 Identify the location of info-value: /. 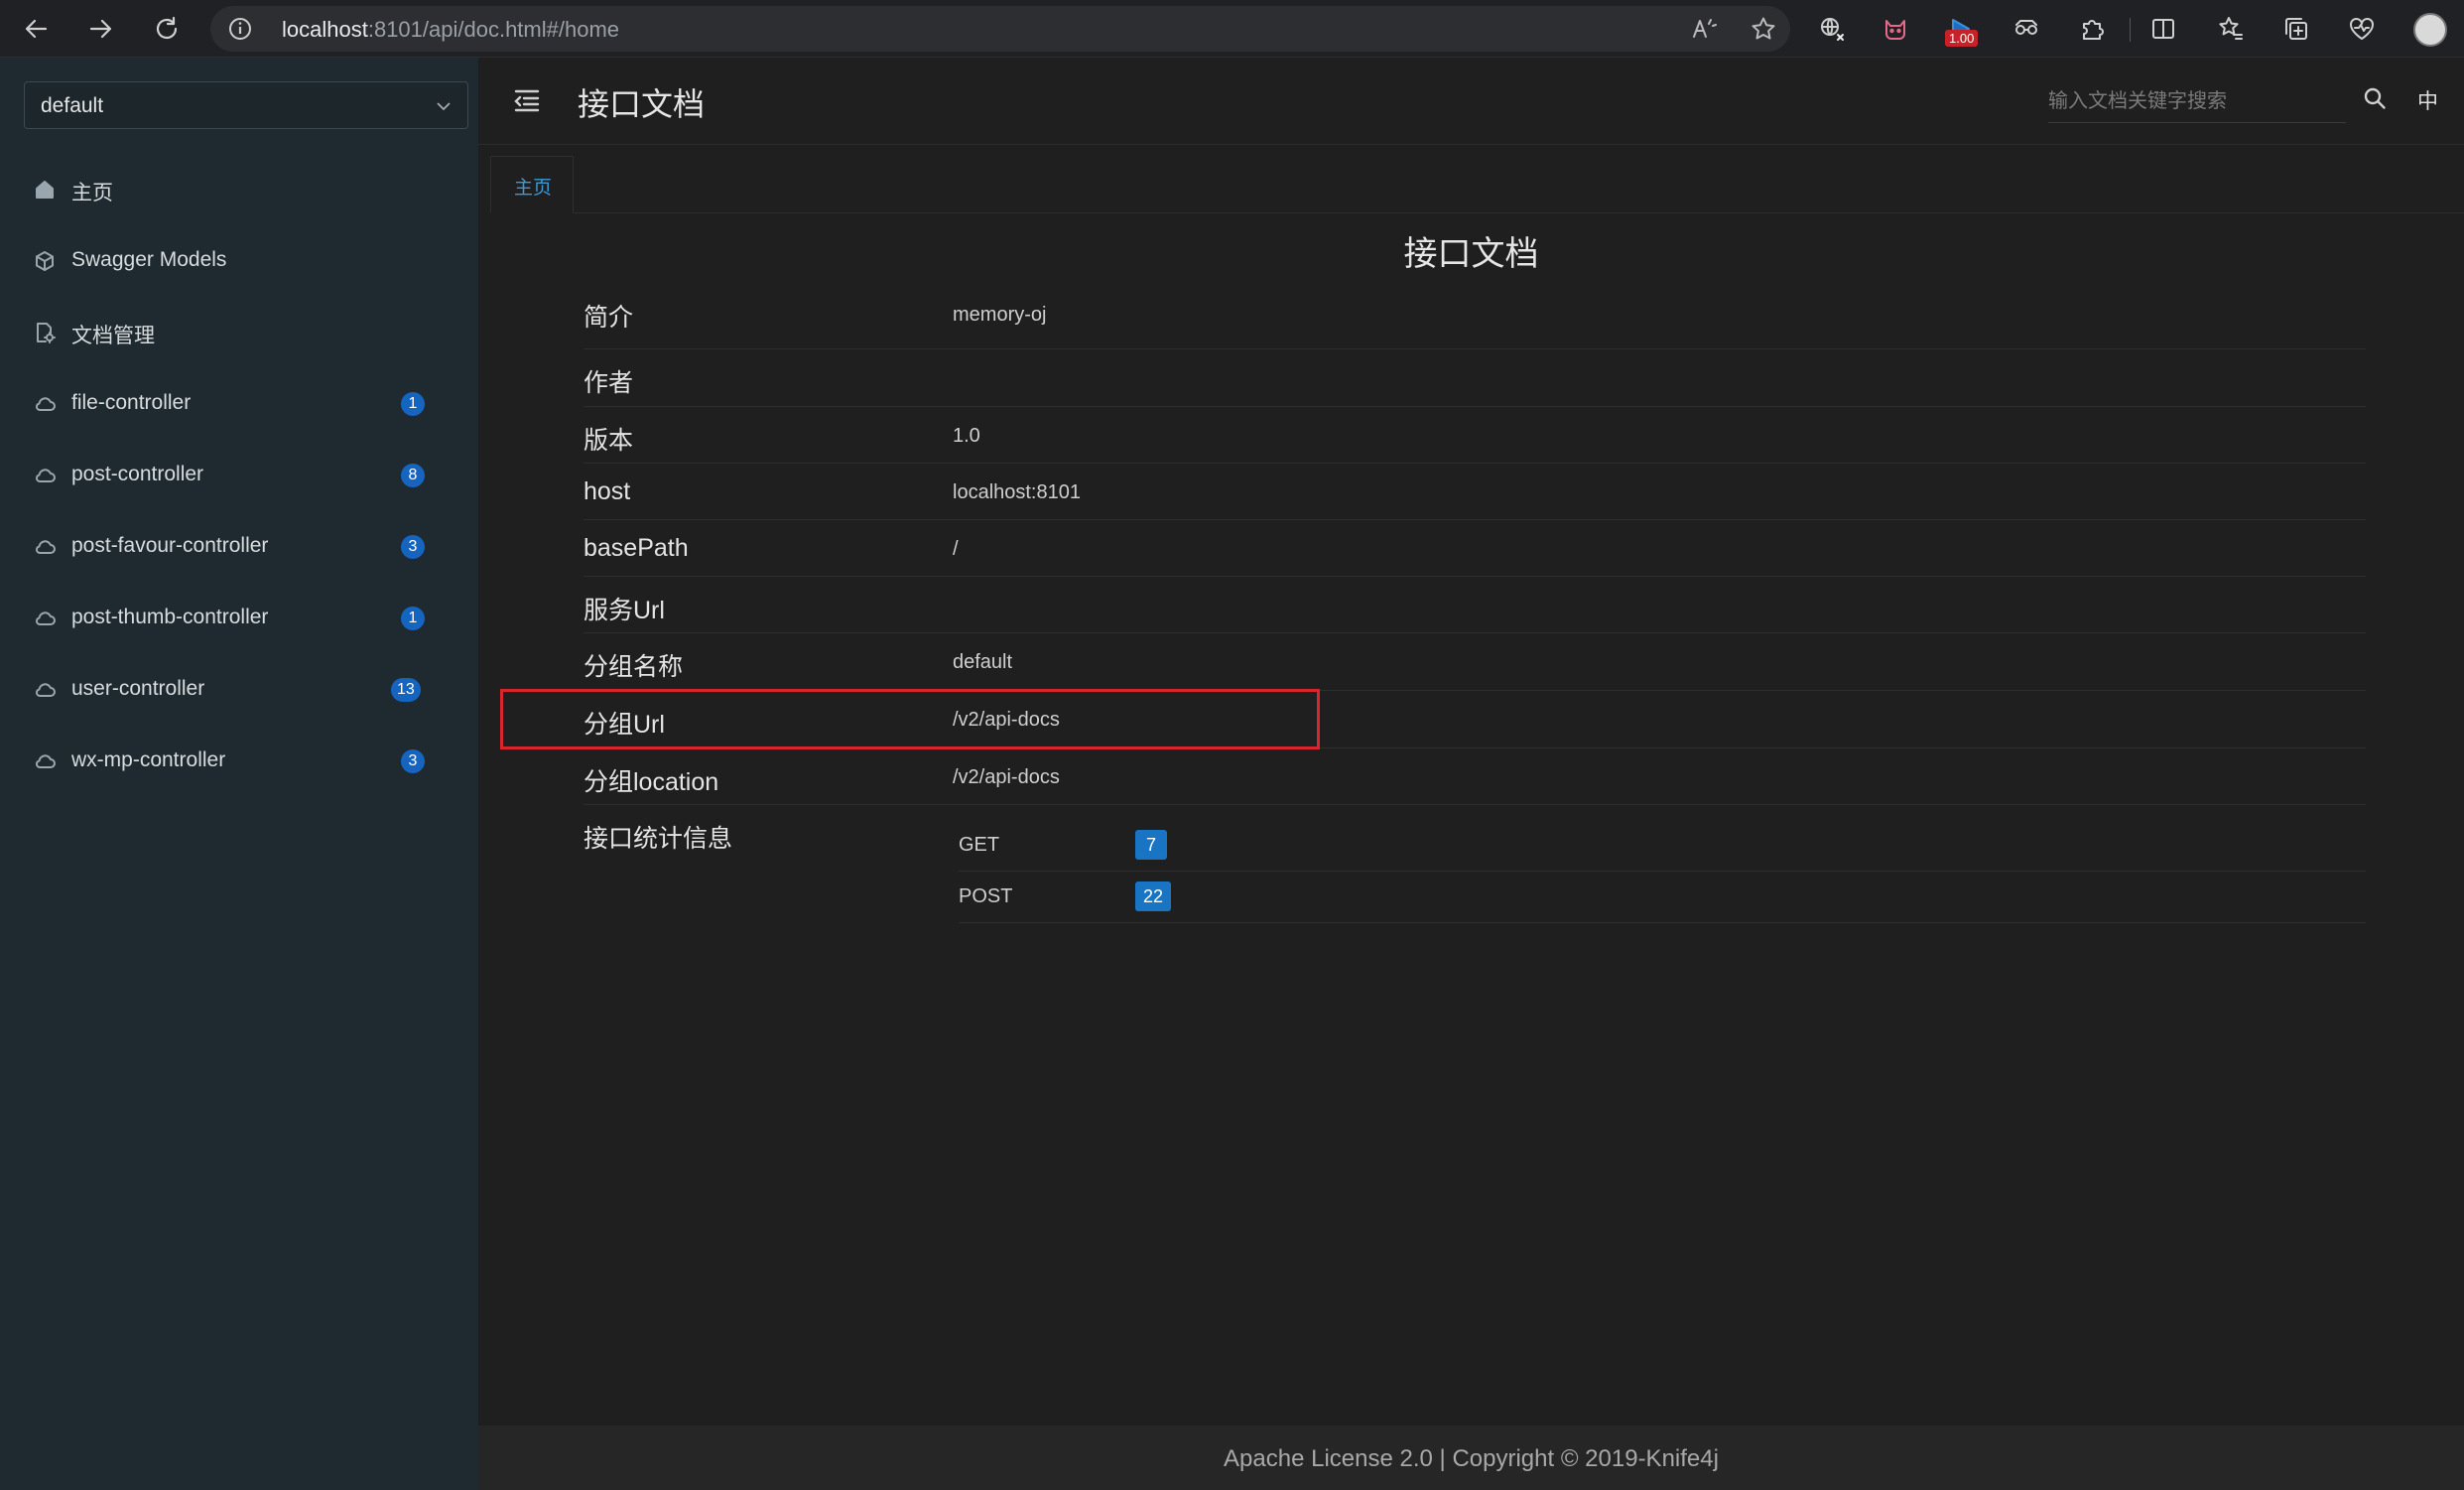
(956, 549).